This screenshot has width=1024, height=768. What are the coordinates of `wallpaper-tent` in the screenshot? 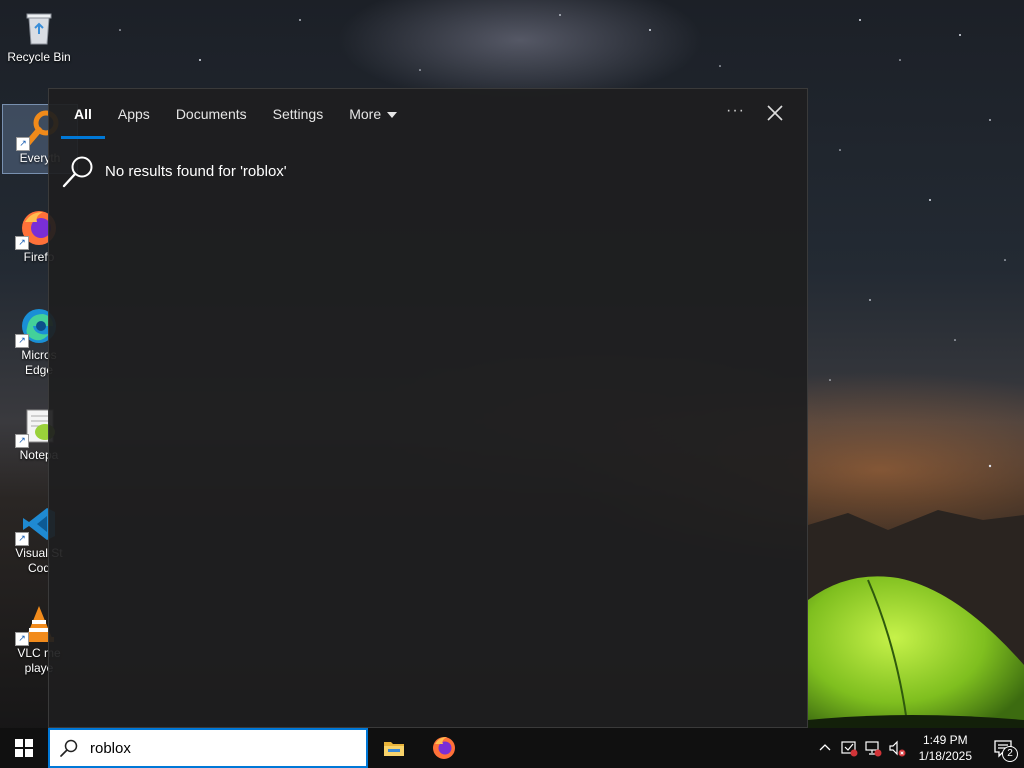 It's located at (916, 653).